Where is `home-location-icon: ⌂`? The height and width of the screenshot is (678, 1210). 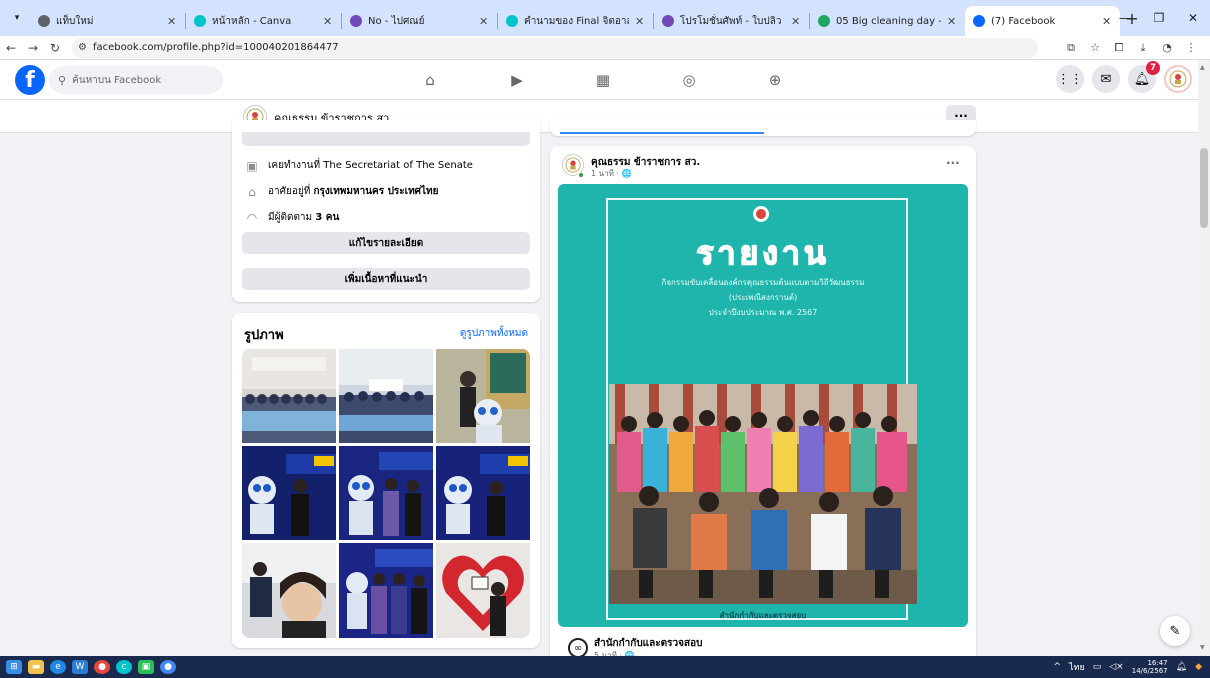
home-location-icon: ⌂ is located at coordinates (252, 191).